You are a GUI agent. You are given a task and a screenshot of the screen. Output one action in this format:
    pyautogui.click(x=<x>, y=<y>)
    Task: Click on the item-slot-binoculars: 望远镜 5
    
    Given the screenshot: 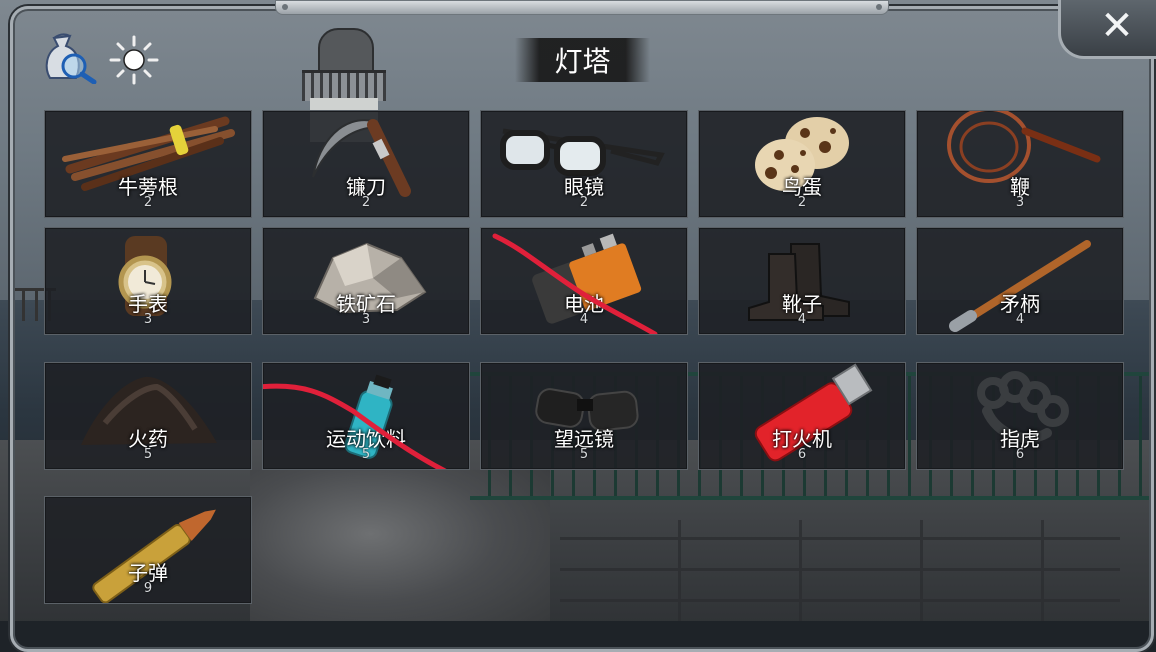 What is the action you would take?
    pyautogui.click(x=584, y=416)
    